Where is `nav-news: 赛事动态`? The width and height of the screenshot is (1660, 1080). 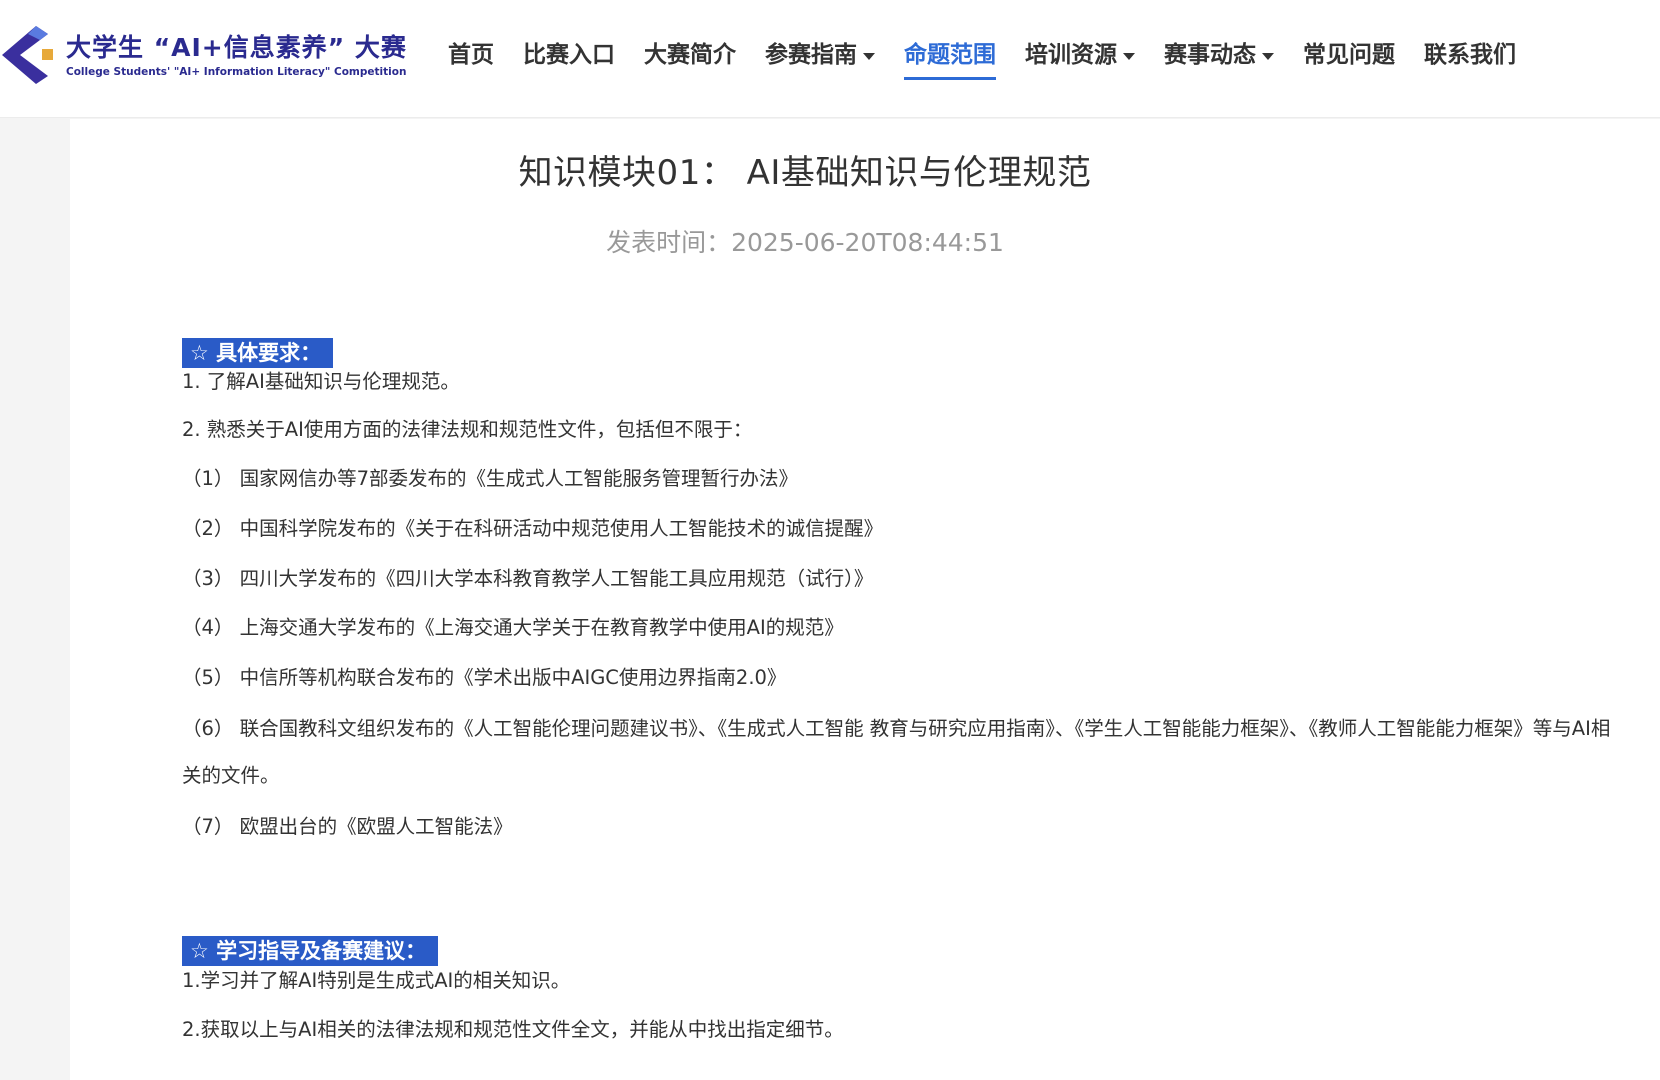
nav-news: 赛事动态 is located at coordinates (1219, 55).